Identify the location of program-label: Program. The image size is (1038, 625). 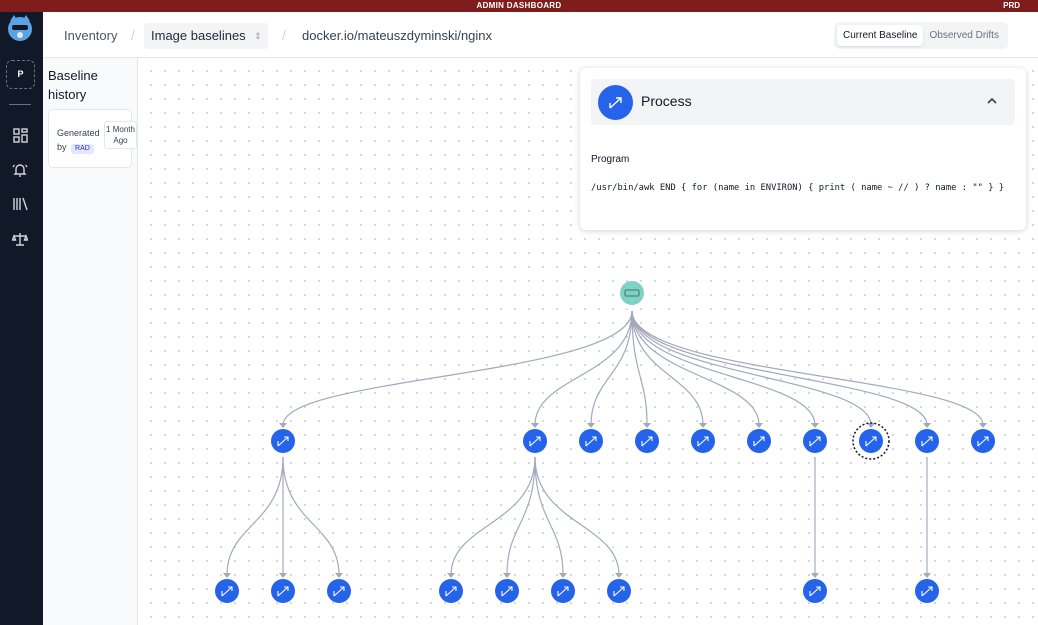
(610, 159).